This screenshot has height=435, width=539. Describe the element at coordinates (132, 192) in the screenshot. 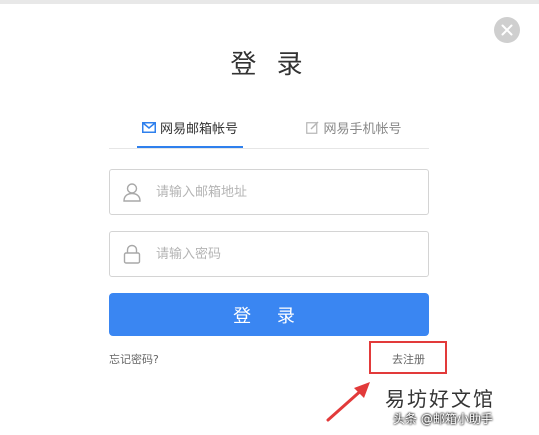

I see `user-icon` at that location.